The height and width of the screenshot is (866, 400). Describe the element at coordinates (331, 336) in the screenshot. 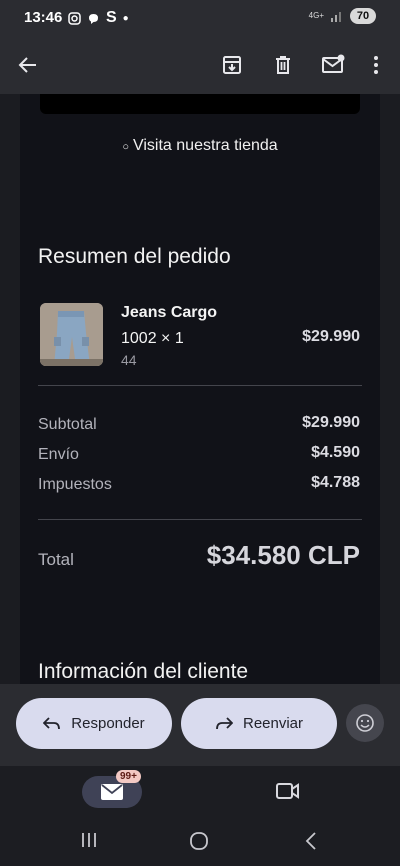

I see `product-price: $29.990` at that location.